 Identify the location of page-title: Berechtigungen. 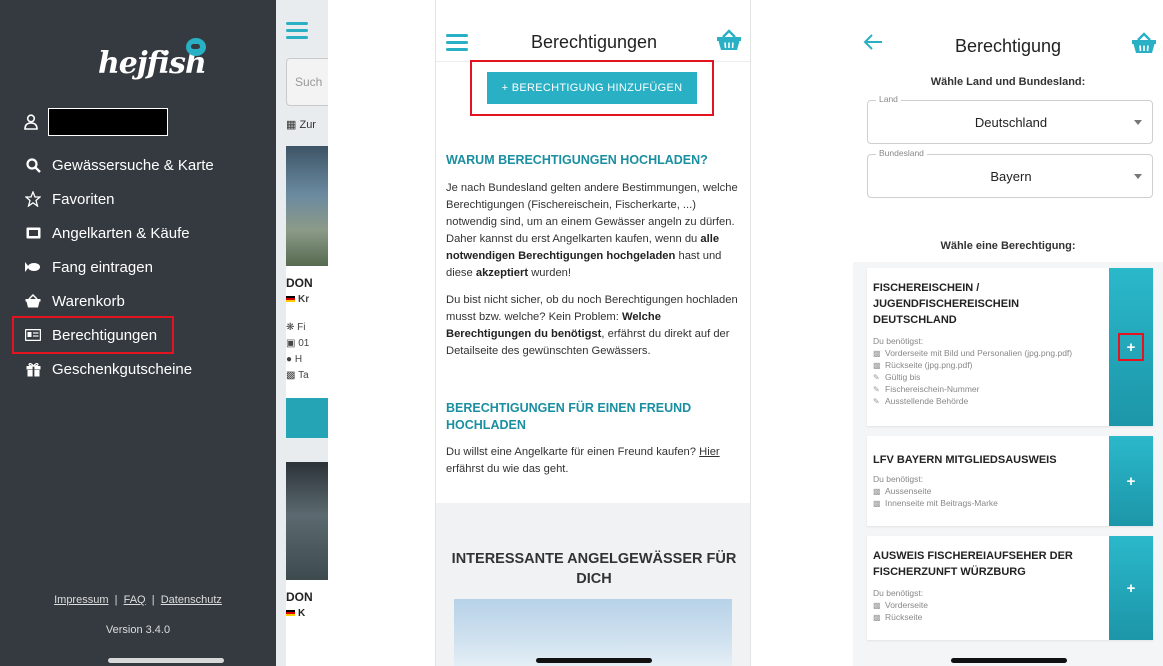
(594, 42).